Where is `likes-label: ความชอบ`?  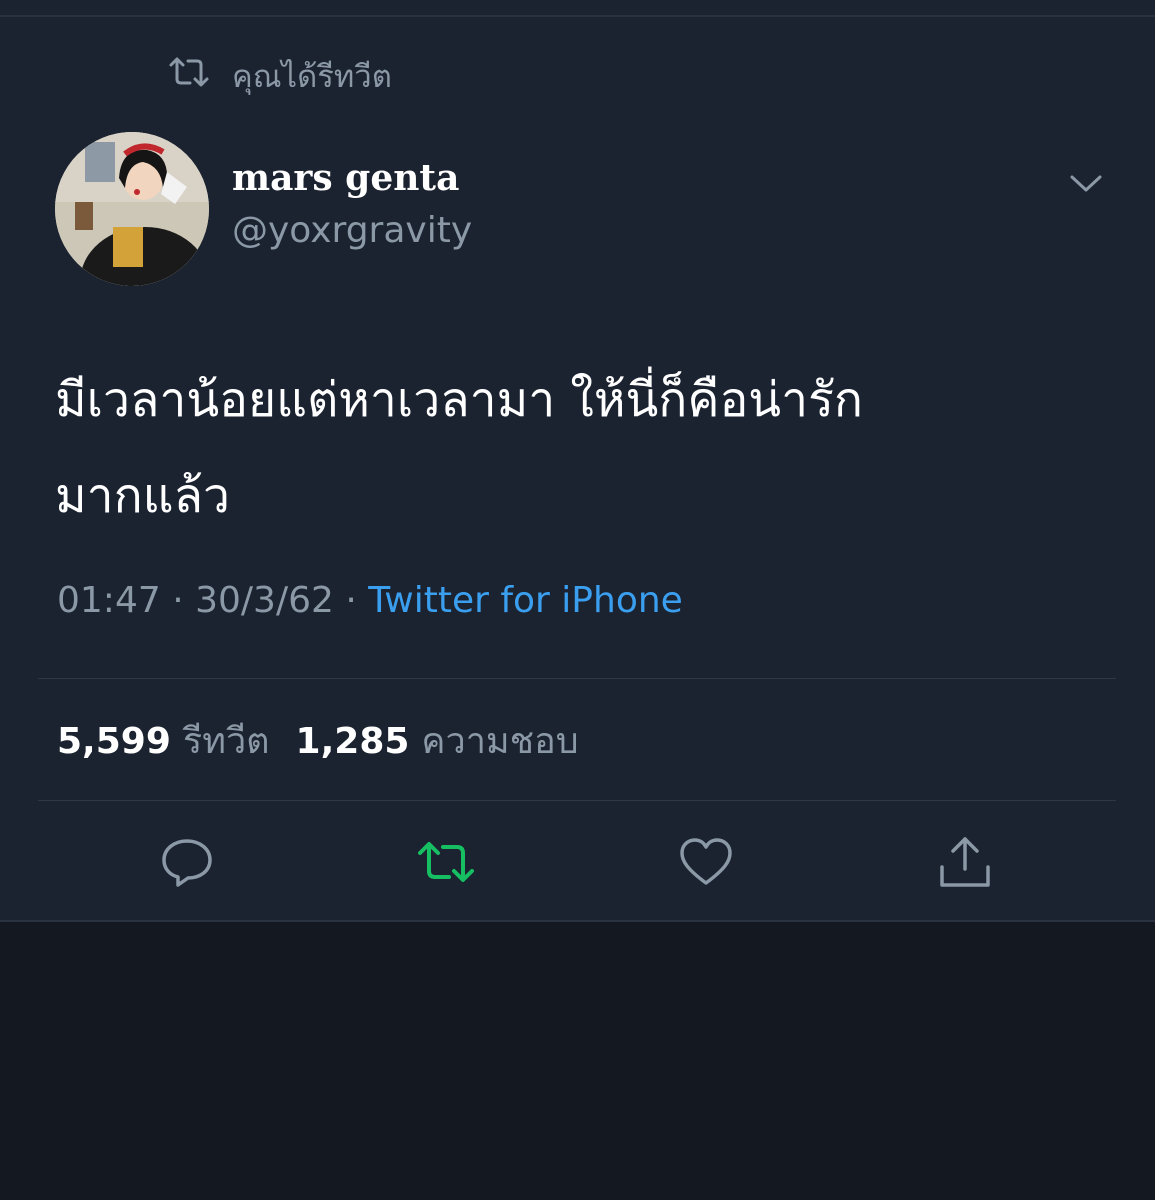 likes-label: ความชอบ is located at coordinates (499, 740).